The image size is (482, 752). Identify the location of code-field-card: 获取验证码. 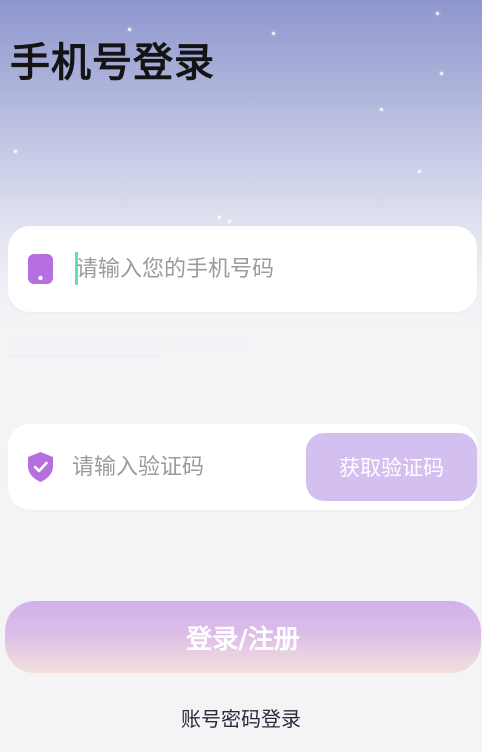
(242, 467).